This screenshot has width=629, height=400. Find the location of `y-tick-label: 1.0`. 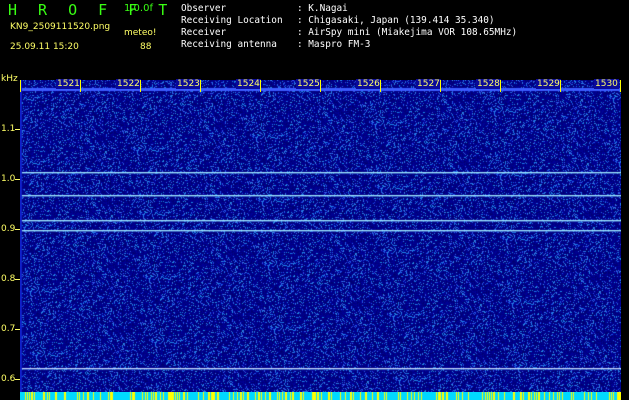

y-tick-label: 1.0 is located at coordinates (8, 179).